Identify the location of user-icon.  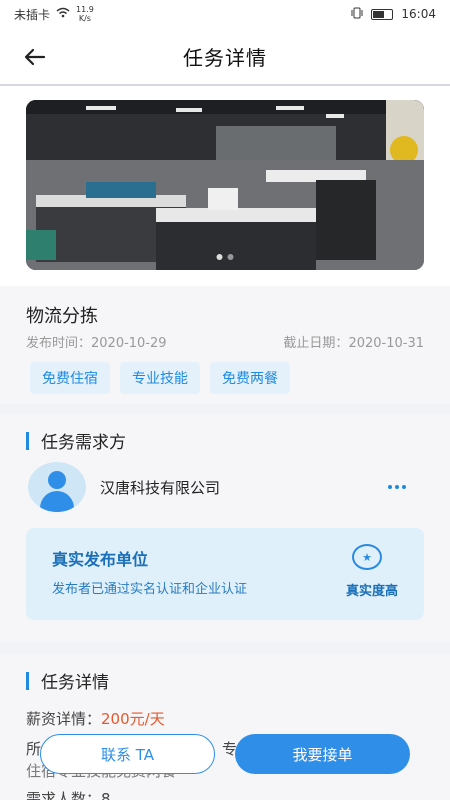
(57, 480).